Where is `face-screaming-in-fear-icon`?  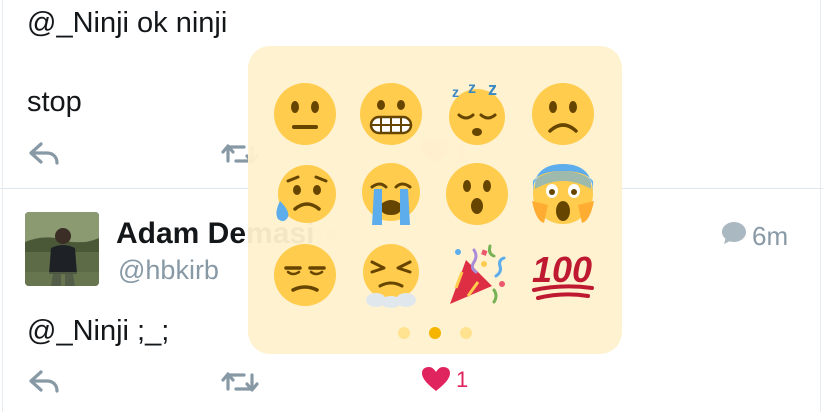
face-screaming-in-fear-icon is located at coordinates (563, 194).